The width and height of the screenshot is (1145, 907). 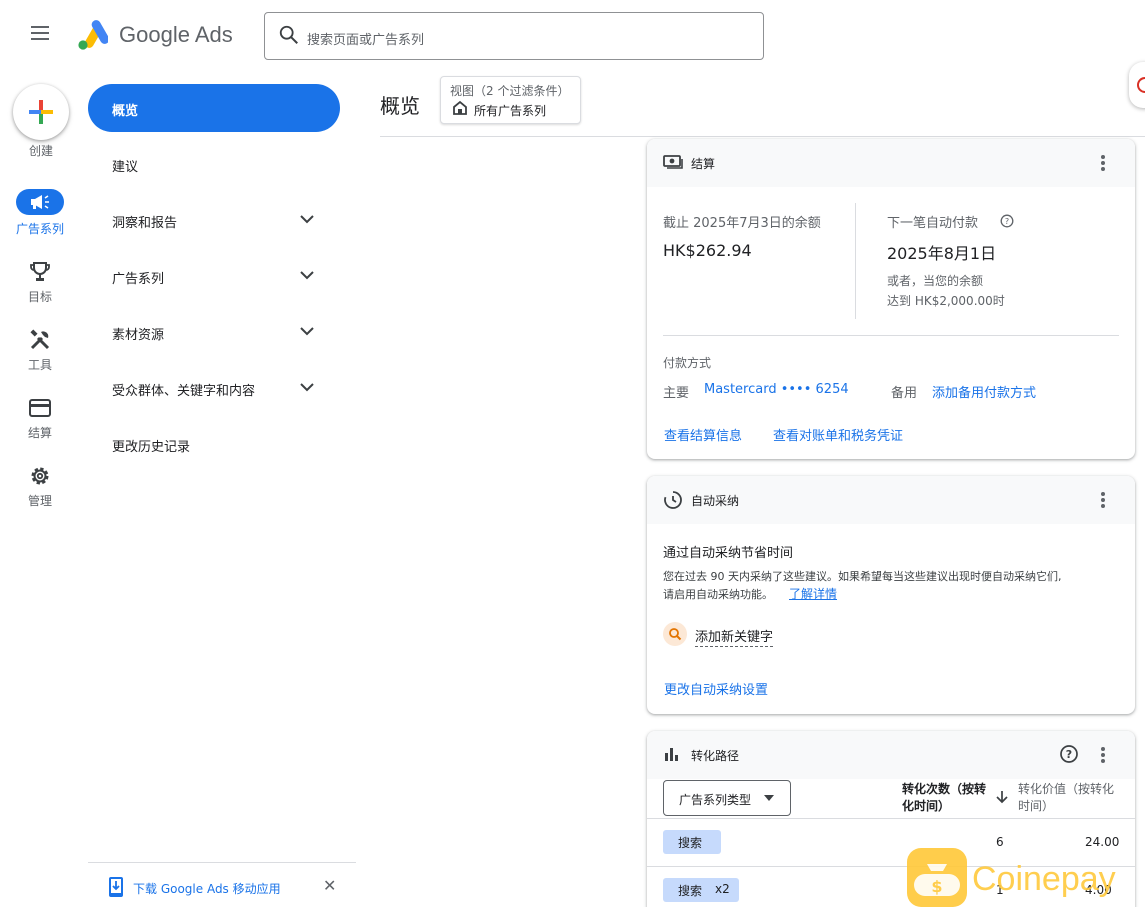 What do you see at coordinates (707, 250) in the screenshot?
I see `balance-value: HK$262.94` at bounding box center [707, 250].